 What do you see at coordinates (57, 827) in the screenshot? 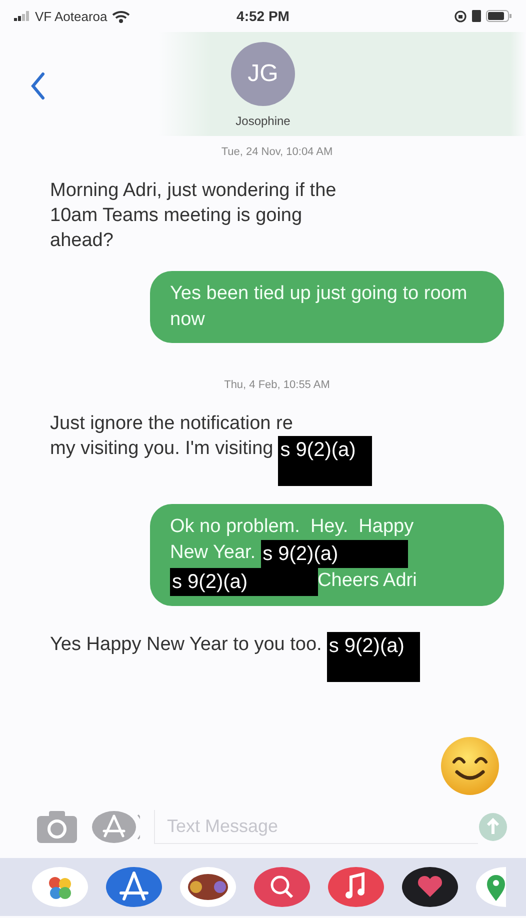
I see `camera-icon` at bounding box center [57, 827].